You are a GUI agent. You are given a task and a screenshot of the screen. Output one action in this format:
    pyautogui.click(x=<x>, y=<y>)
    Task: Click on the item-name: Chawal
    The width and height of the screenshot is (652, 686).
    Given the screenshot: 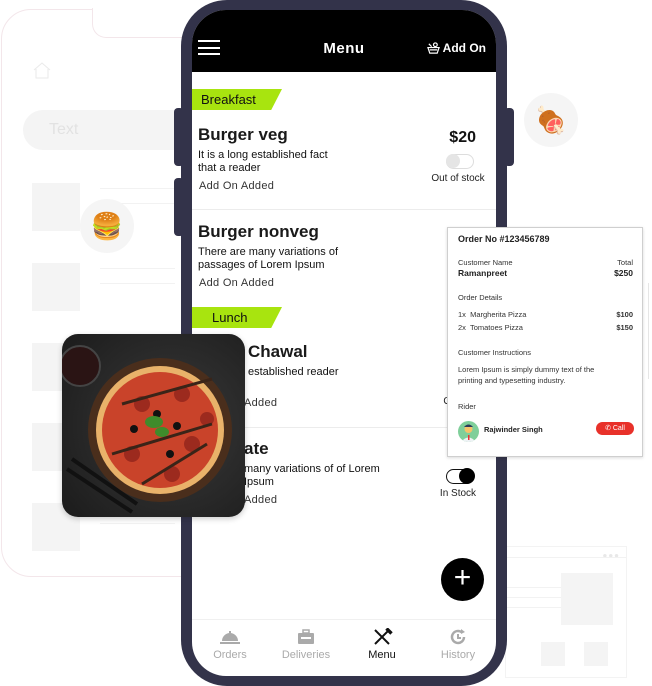 What is the action you would take?
    pyautogui.click(x=278, y=351)
    